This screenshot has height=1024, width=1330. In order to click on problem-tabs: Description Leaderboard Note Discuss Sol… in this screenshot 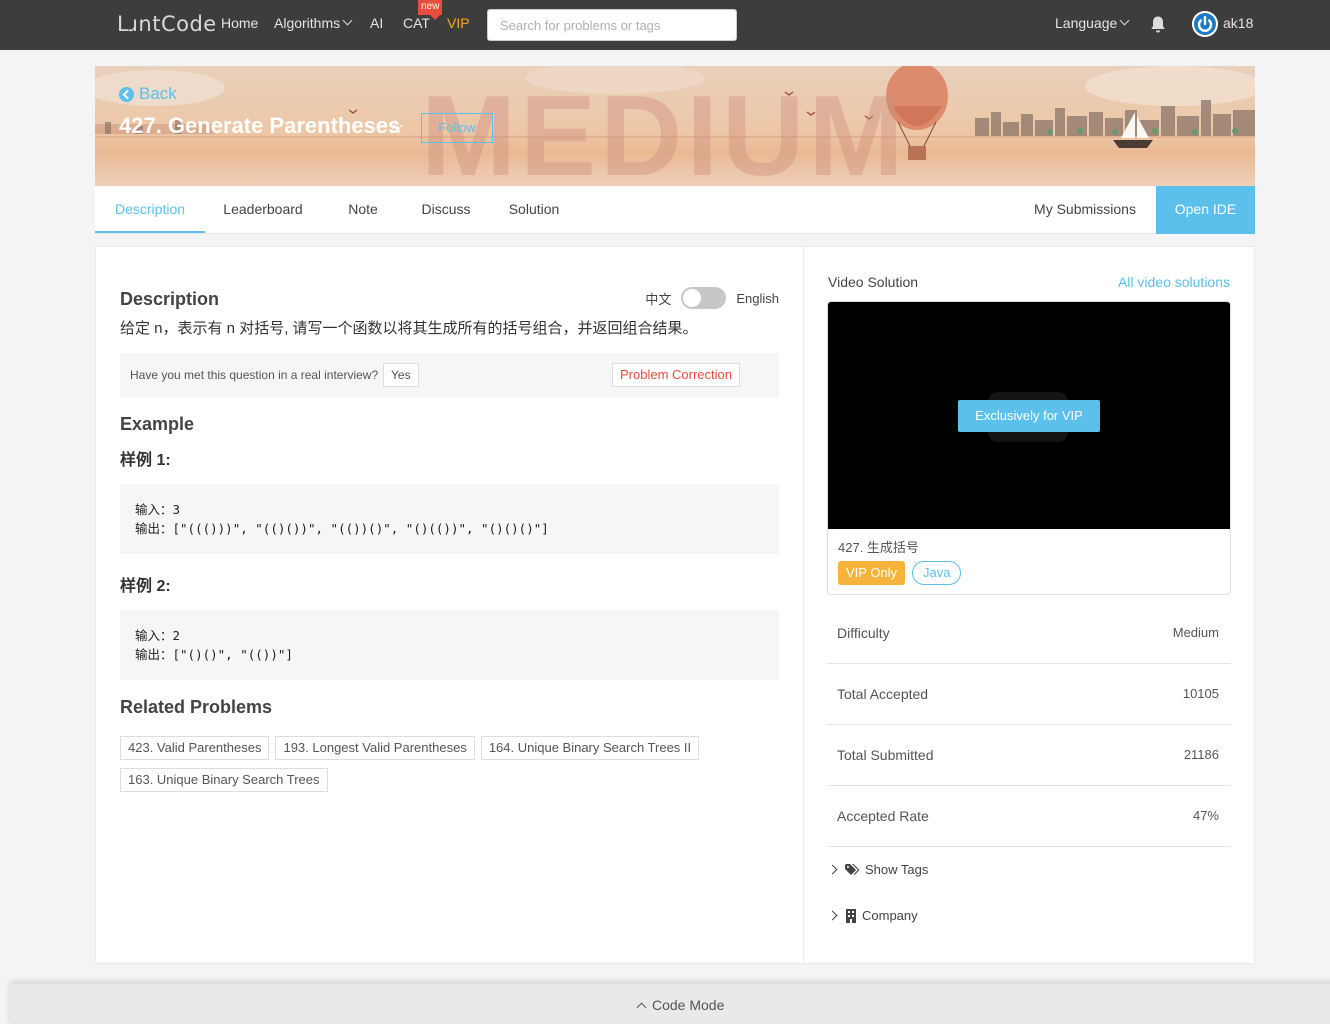, I will do `click(675, 210)`.